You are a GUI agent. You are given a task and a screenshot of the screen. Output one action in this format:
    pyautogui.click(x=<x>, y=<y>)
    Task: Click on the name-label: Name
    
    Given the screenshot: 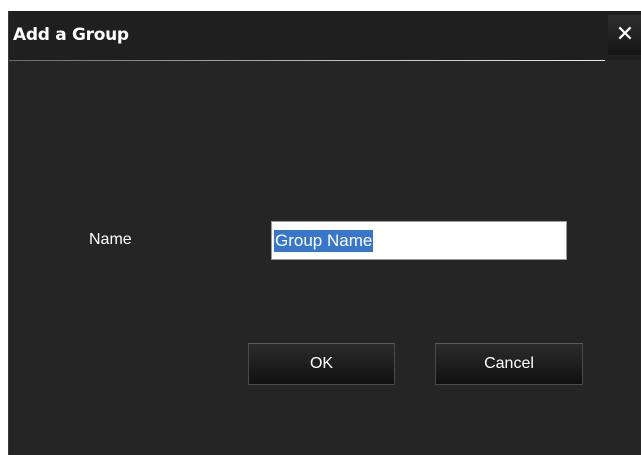 What is the action you would take?
    pyautogui.click(x=110, y=239)
    